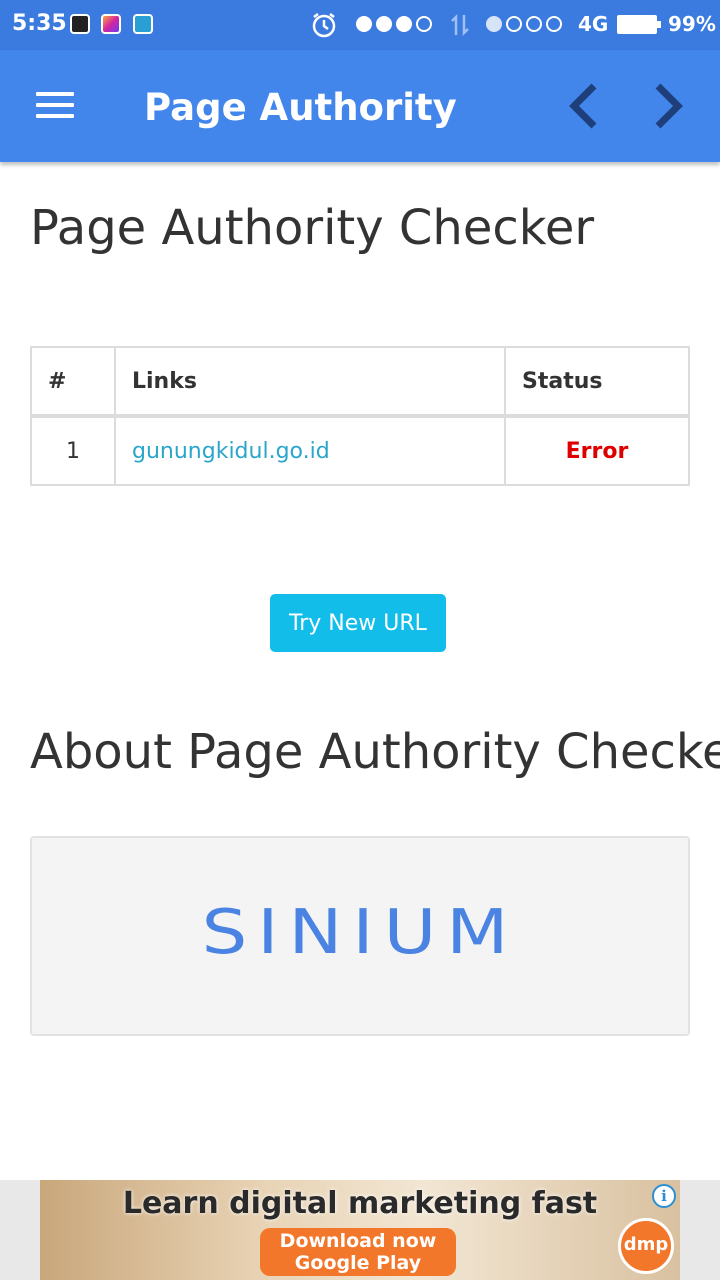 This screenshot has height=1280, width=720. What do you see at coordinates (597, 450) in the screenshot?
I see `row-status-badge: Error` at bounding box center [597, 450].